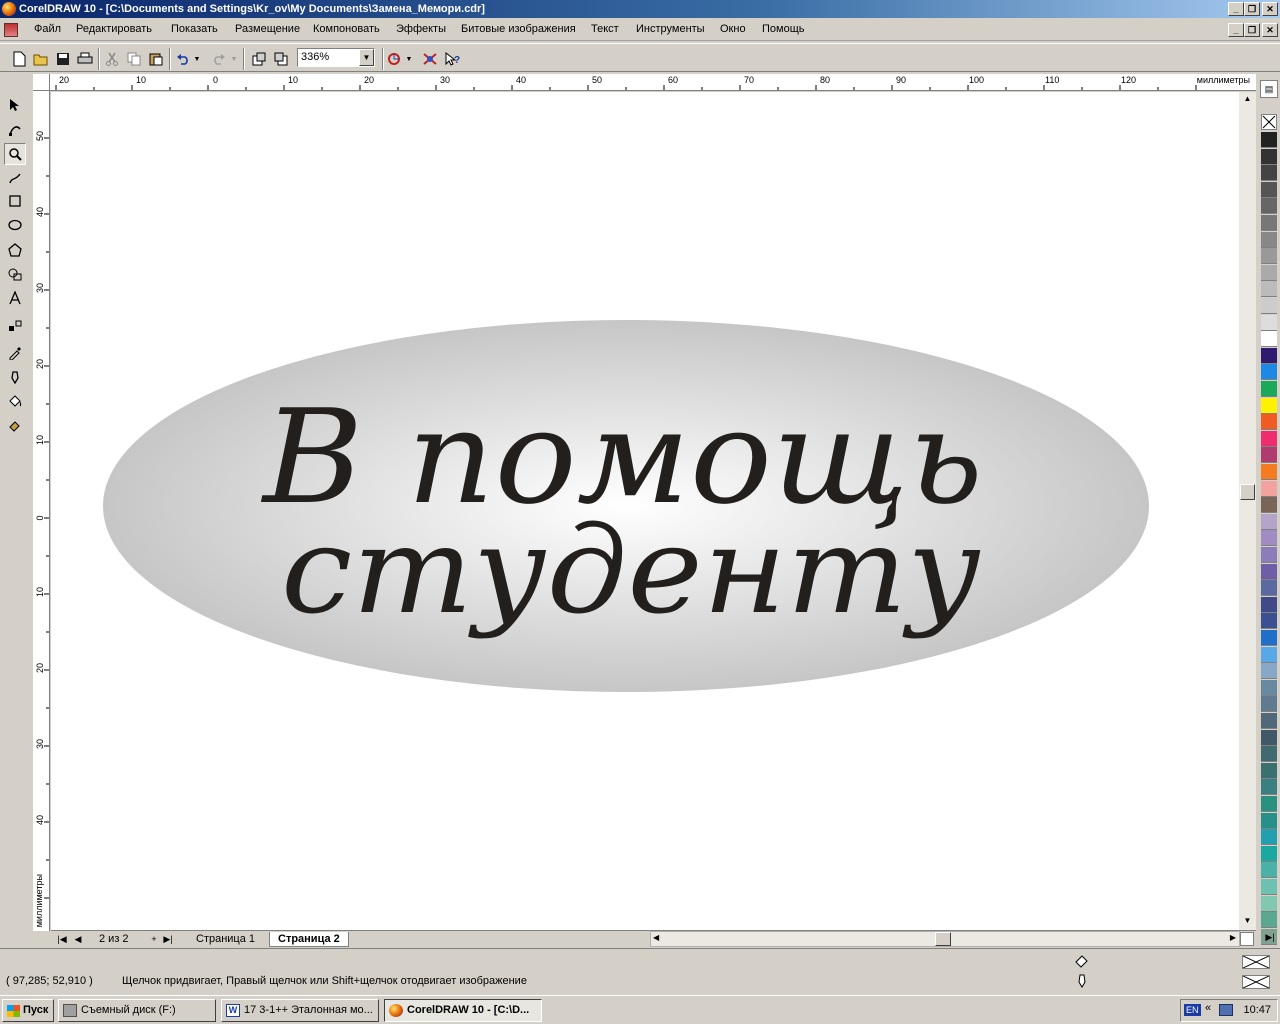 This screenshot has height=1024, width=1280. What do you see at coordinates (1270, 939) in the screenshot?
I see `palette-scroll-icon: ▶|` at bounding box center [1270, 939].